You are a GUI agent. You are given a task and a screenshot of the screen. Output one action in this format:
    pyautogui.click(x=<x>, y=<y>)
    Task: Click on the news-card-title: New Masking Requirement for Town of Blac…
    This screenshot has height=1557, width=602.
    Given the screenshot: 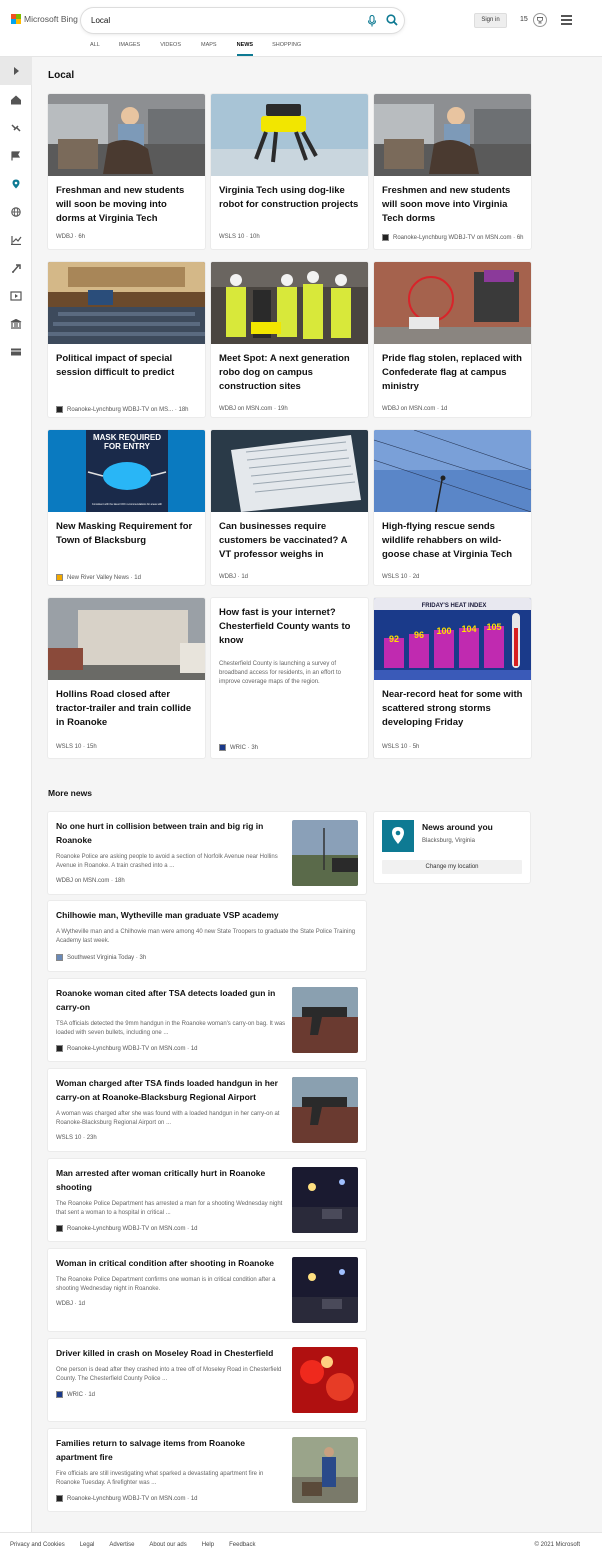 What is the action you would take?
    pyautogui.click(x=127, y=534)
    